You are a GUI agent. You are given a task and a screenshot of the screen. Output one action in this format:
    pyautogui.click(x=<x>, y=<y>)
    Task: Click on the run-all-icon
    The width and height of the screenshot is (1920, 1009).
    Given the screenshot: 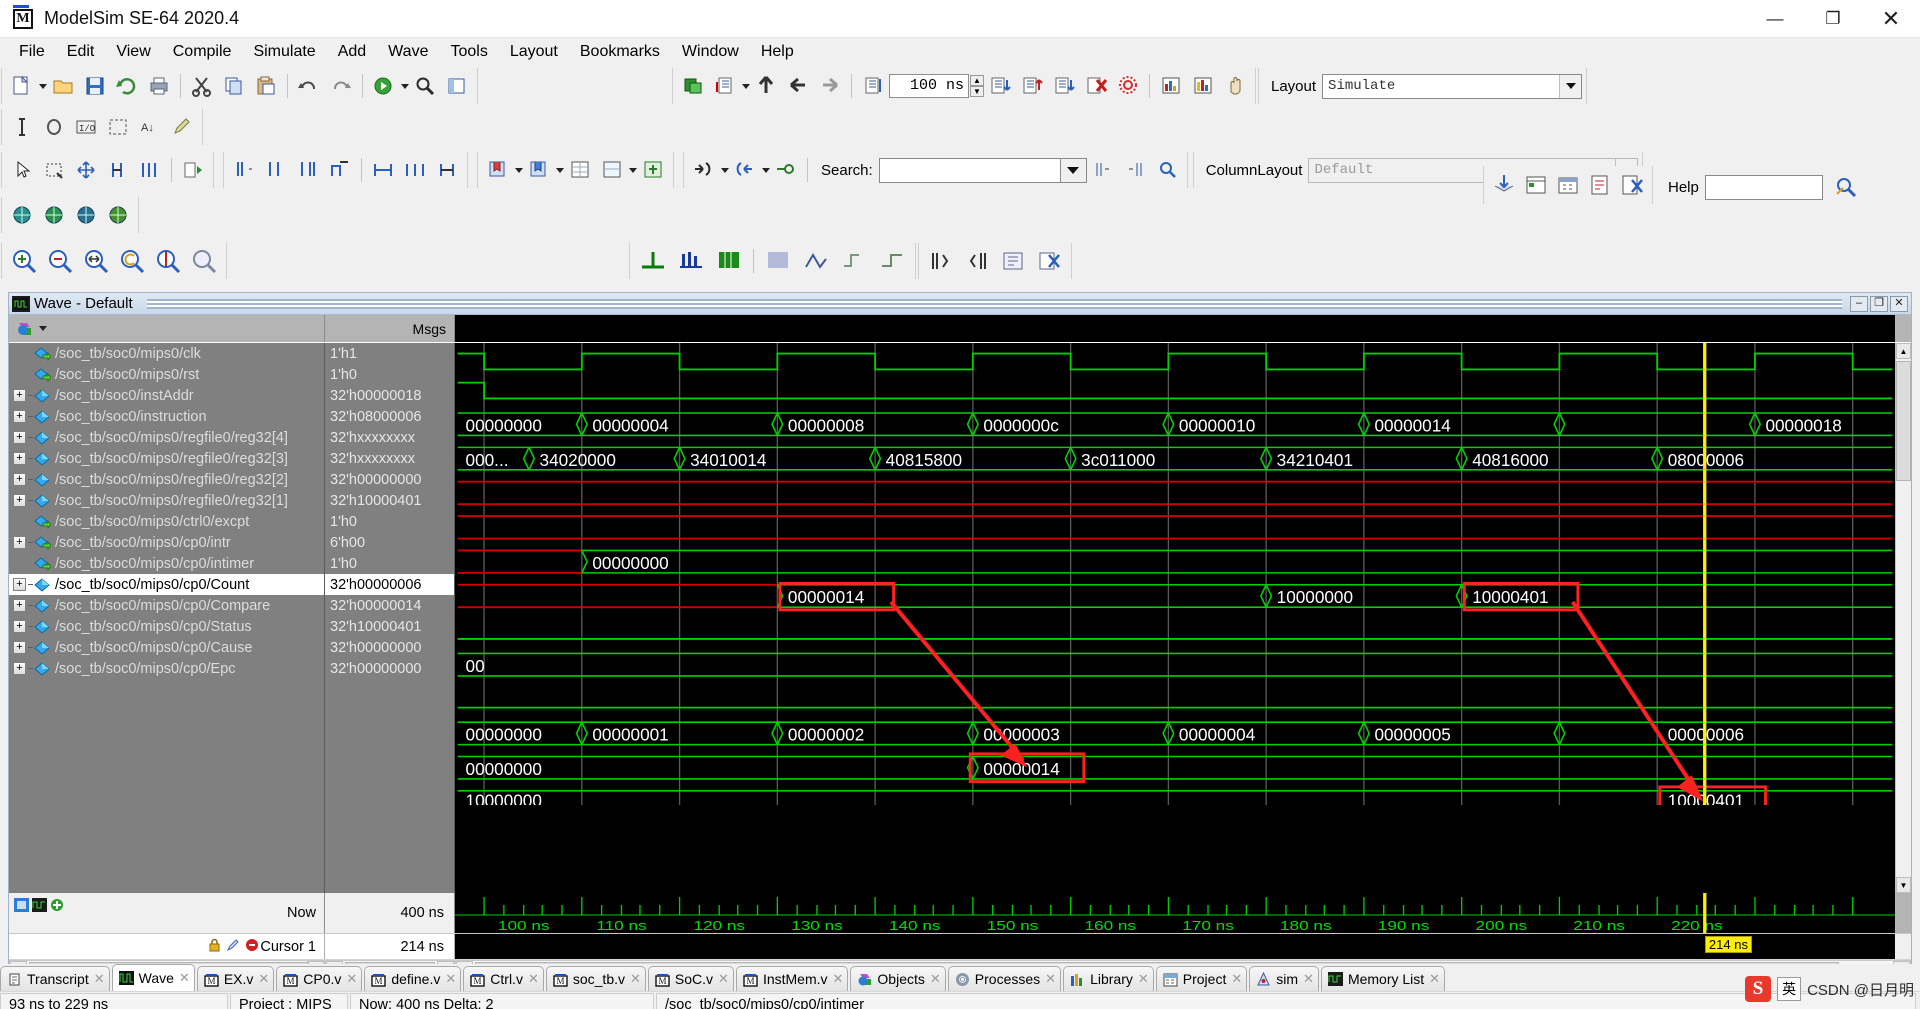 What is the action you would take?
    pyautogui.click(x=798, y=86)
    